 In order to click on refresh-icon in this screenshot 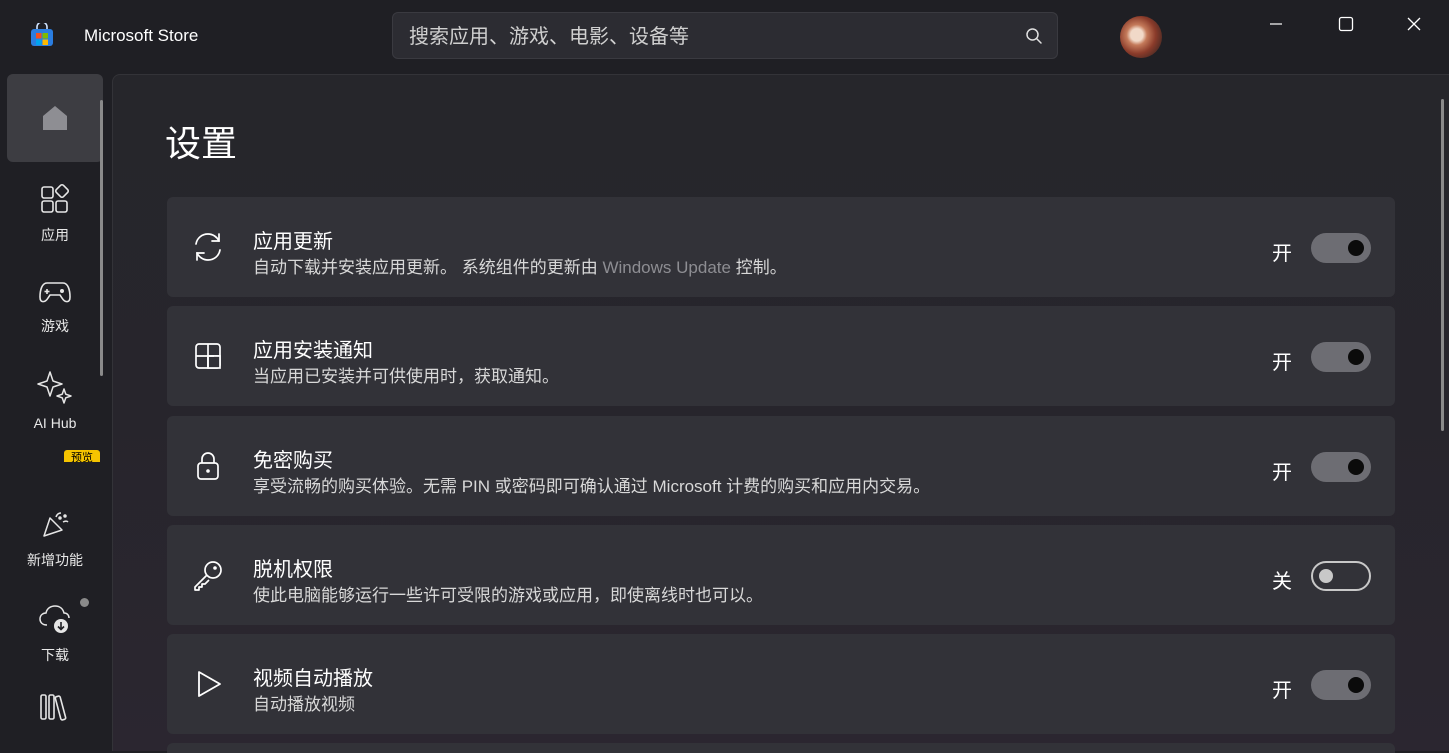, I will do `click(208, 247)`.